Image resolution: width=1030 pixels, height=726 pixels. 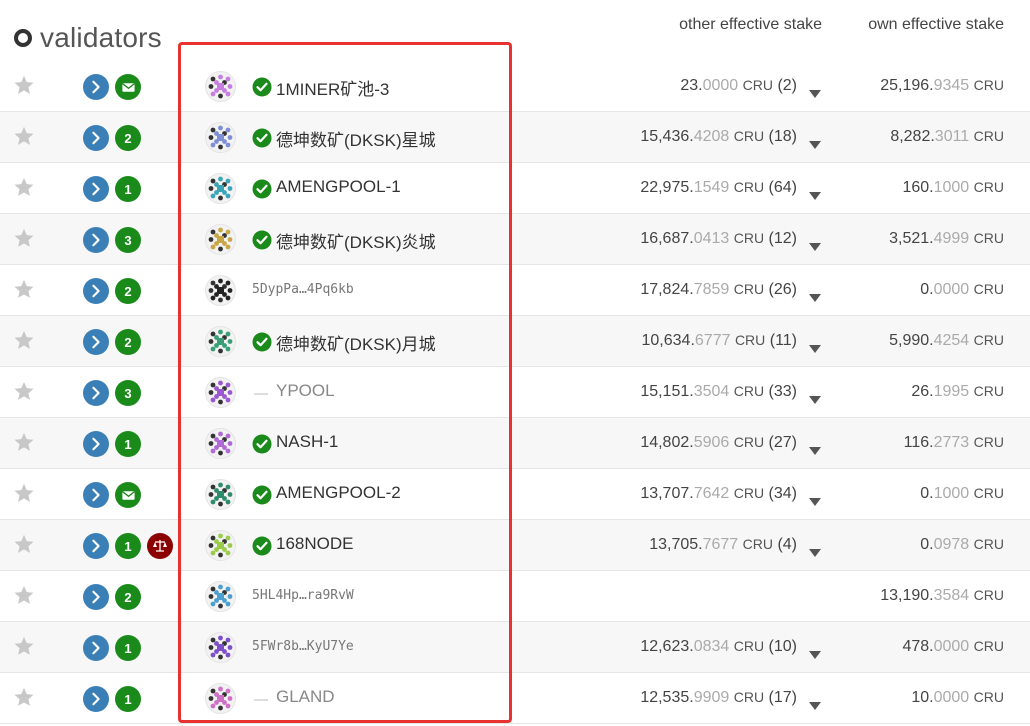 What do you see at coordinates (307, 442) in the screenshot?
I see `validator-name: NASH-1` at bounding box center [307, 442].